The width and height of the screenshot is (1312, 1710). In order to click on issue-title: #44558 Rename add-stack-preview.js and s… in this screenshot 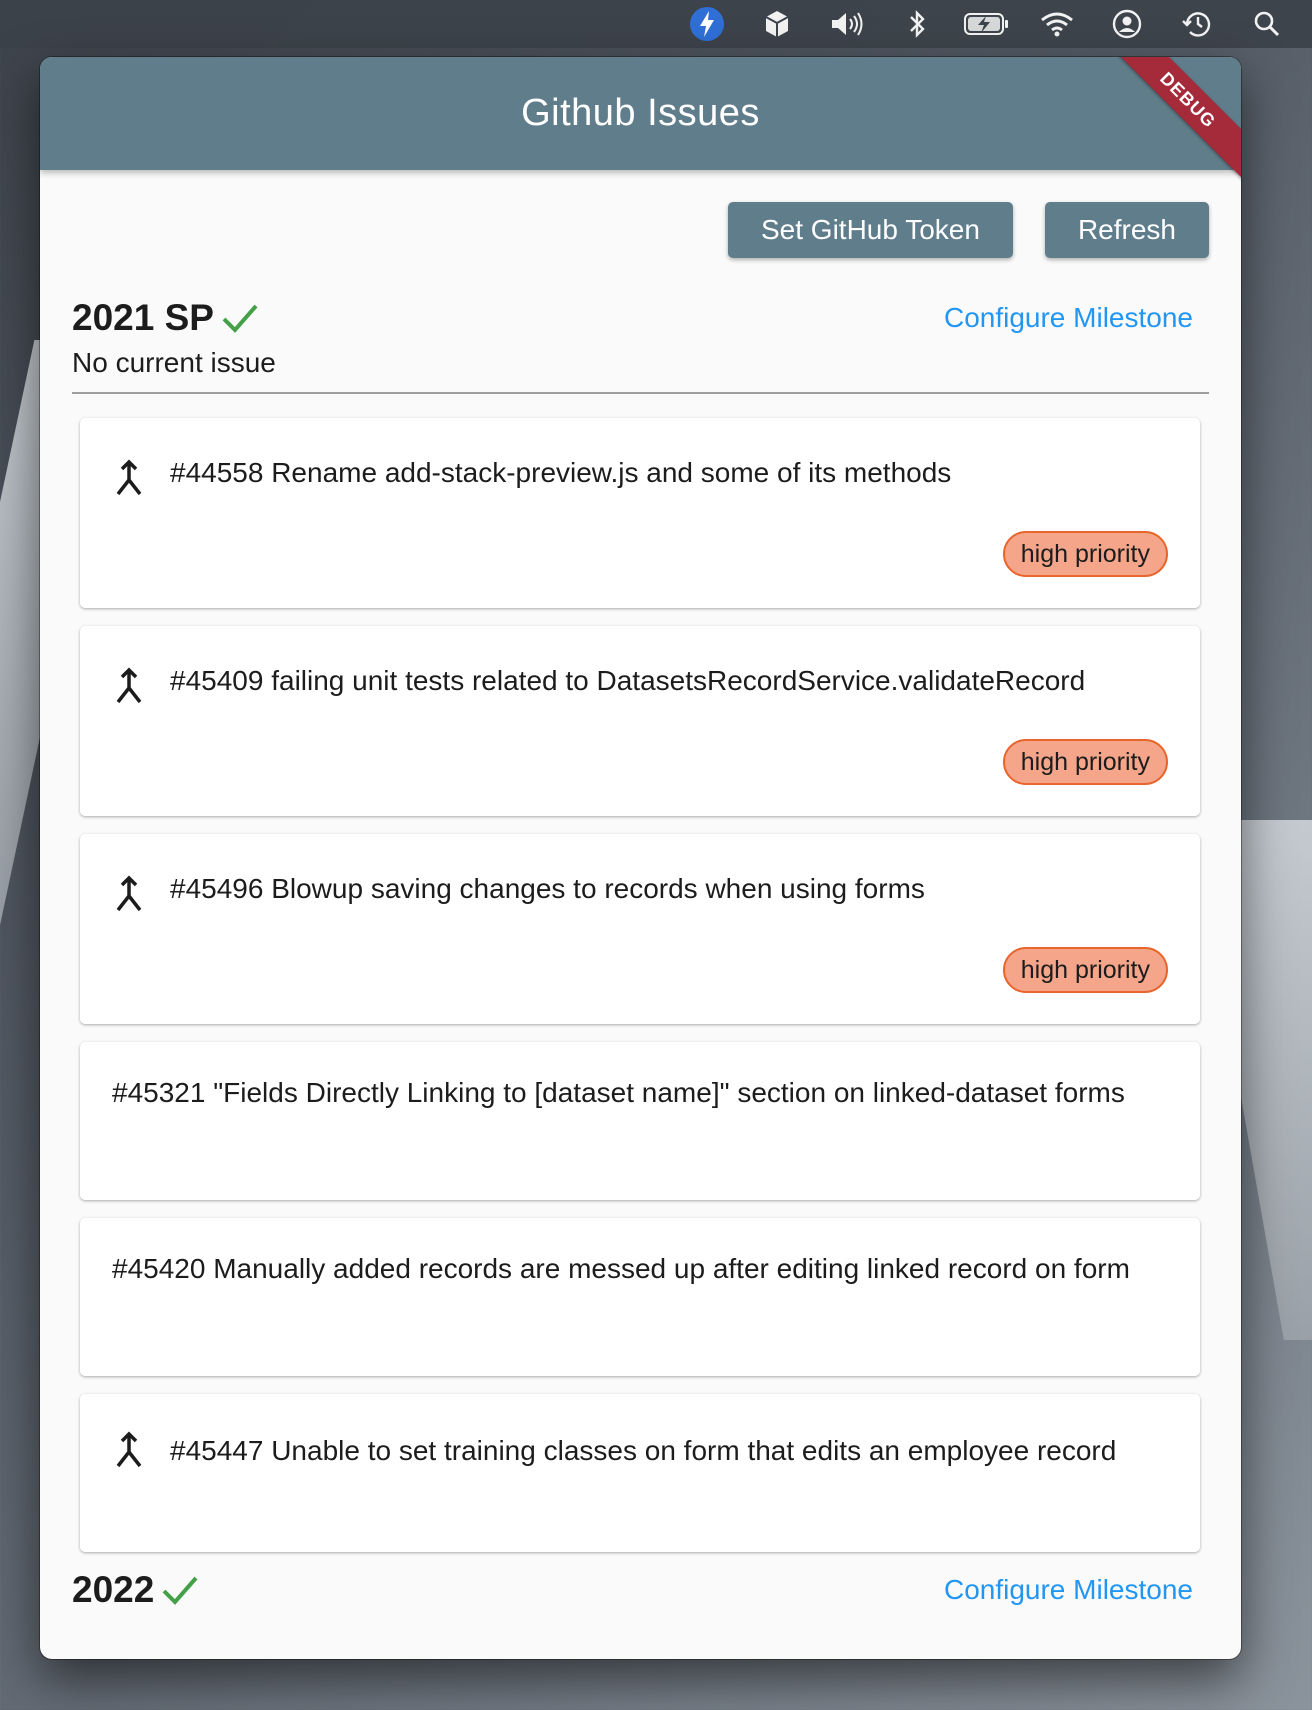, I will do `click(561, 472)`.